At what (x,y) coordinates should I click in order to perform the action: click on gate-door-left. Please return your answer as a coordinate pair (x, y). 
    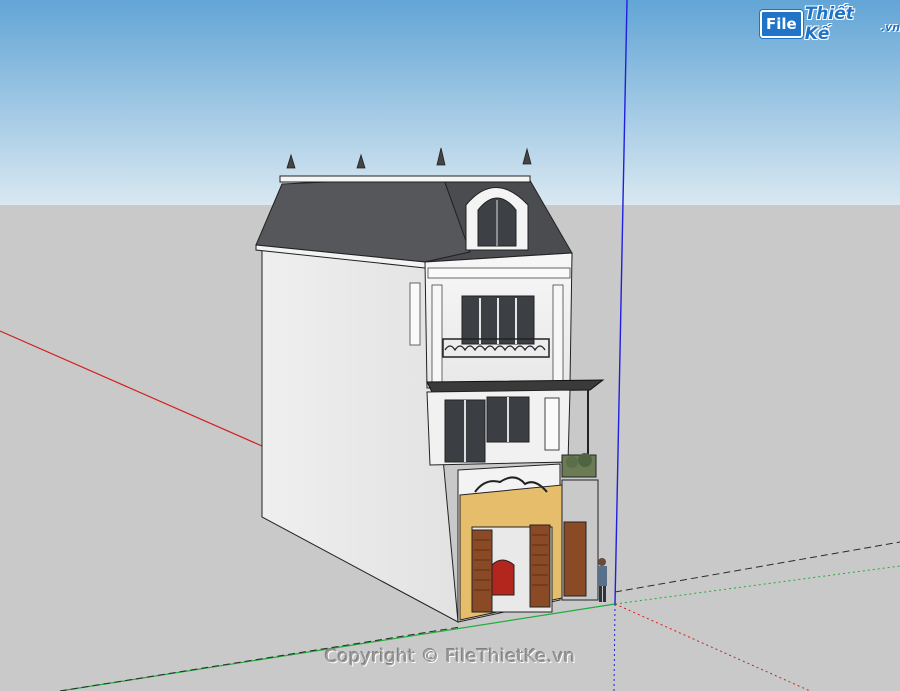
    Looking at the image, I should click on (482, 571).